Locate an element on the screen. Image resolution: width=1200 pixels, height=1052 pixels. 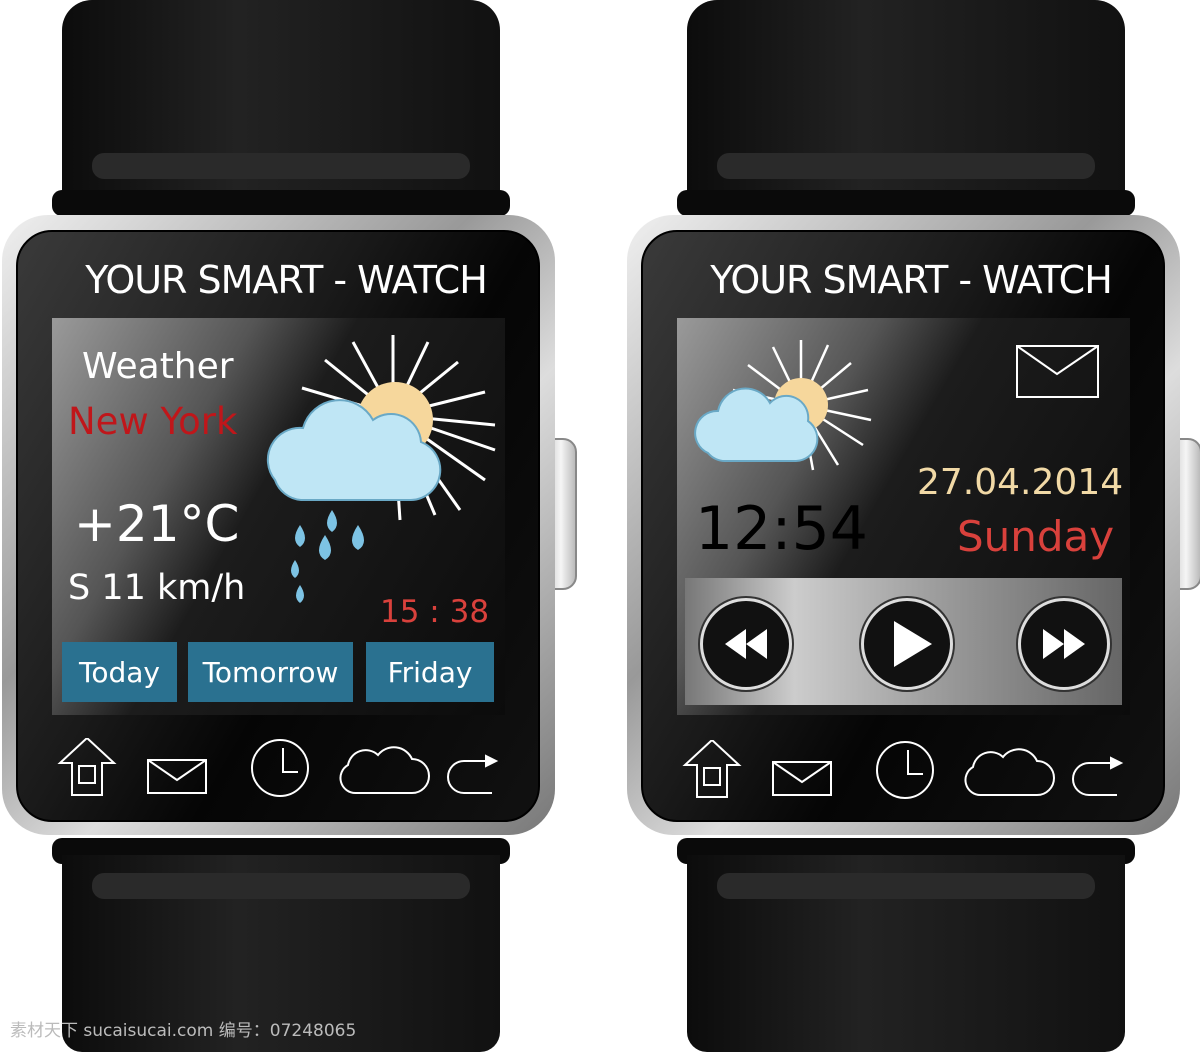
tab-friday: Friday is located at coordinates (430, 672).